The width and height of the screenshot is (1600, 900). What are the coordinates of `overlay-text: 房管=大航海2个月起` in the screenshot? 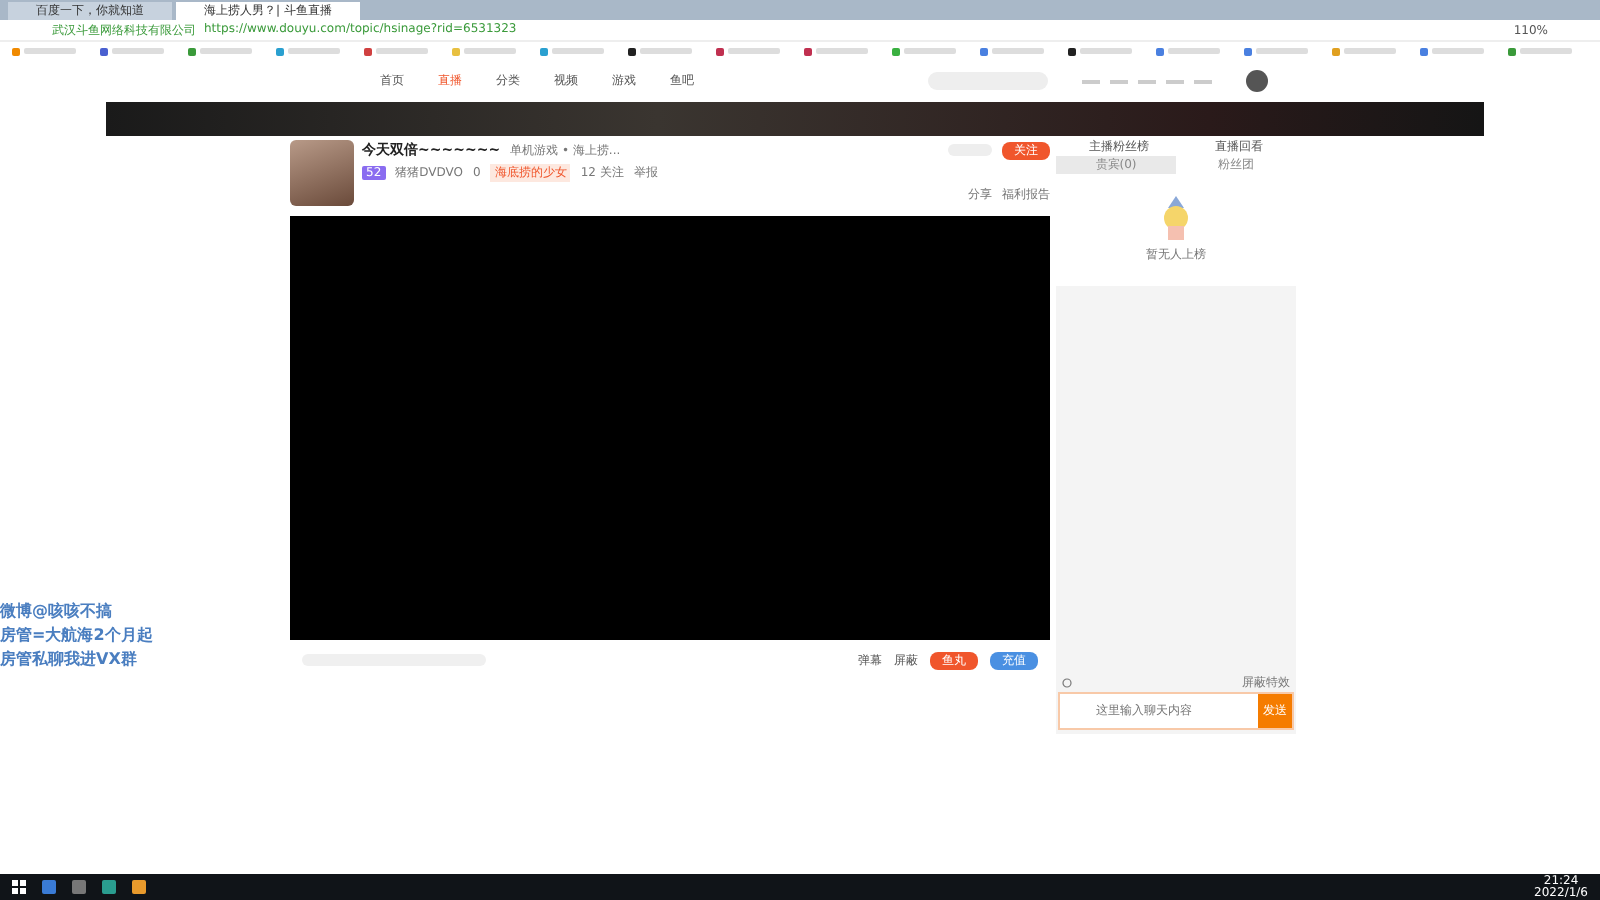 It's located at (76, 635).